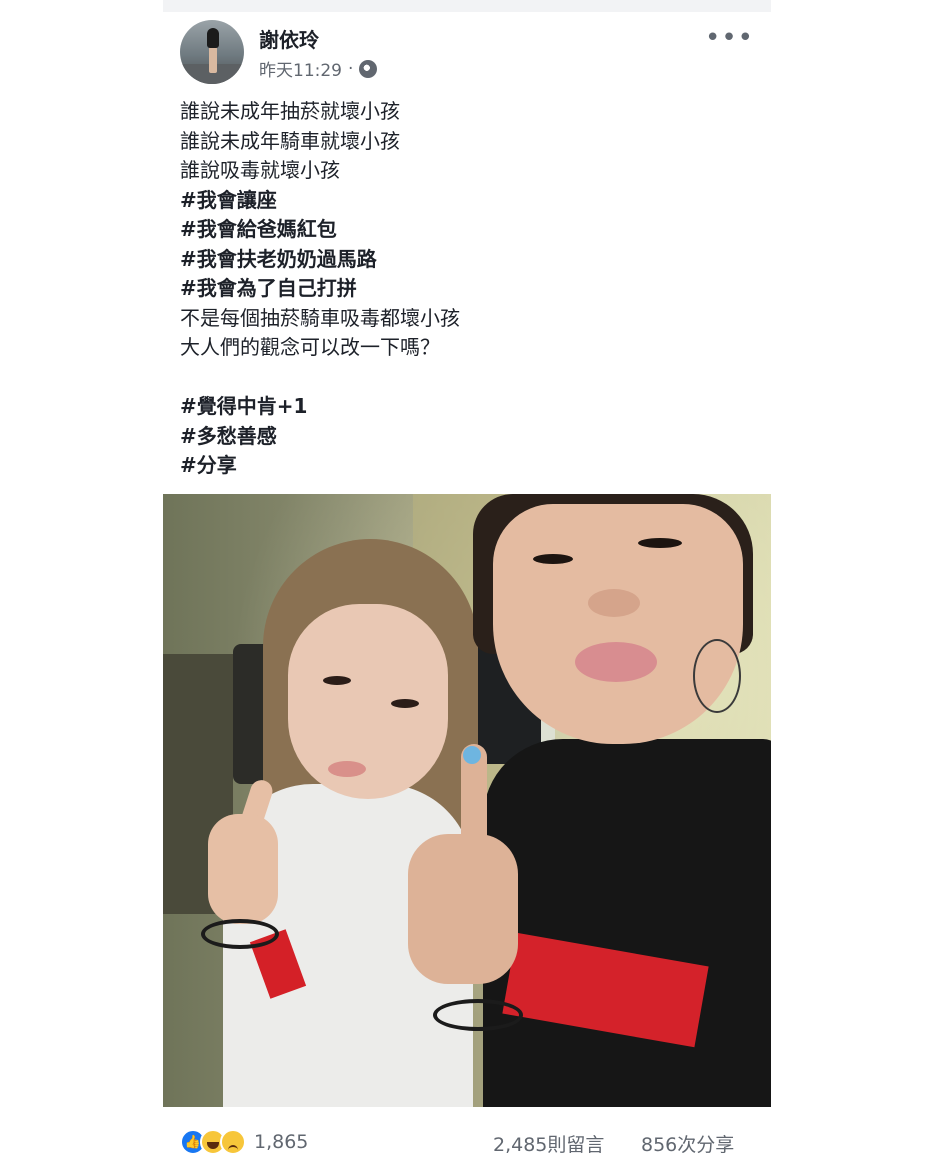 Image resolution: width=933 pixels, height=1167 pixels. What do you see at coordinates (475, 52) in the screenshot?
I see `post-header: 謝依玲 昨天11:29 · •••` at bounding box center [475, 52].